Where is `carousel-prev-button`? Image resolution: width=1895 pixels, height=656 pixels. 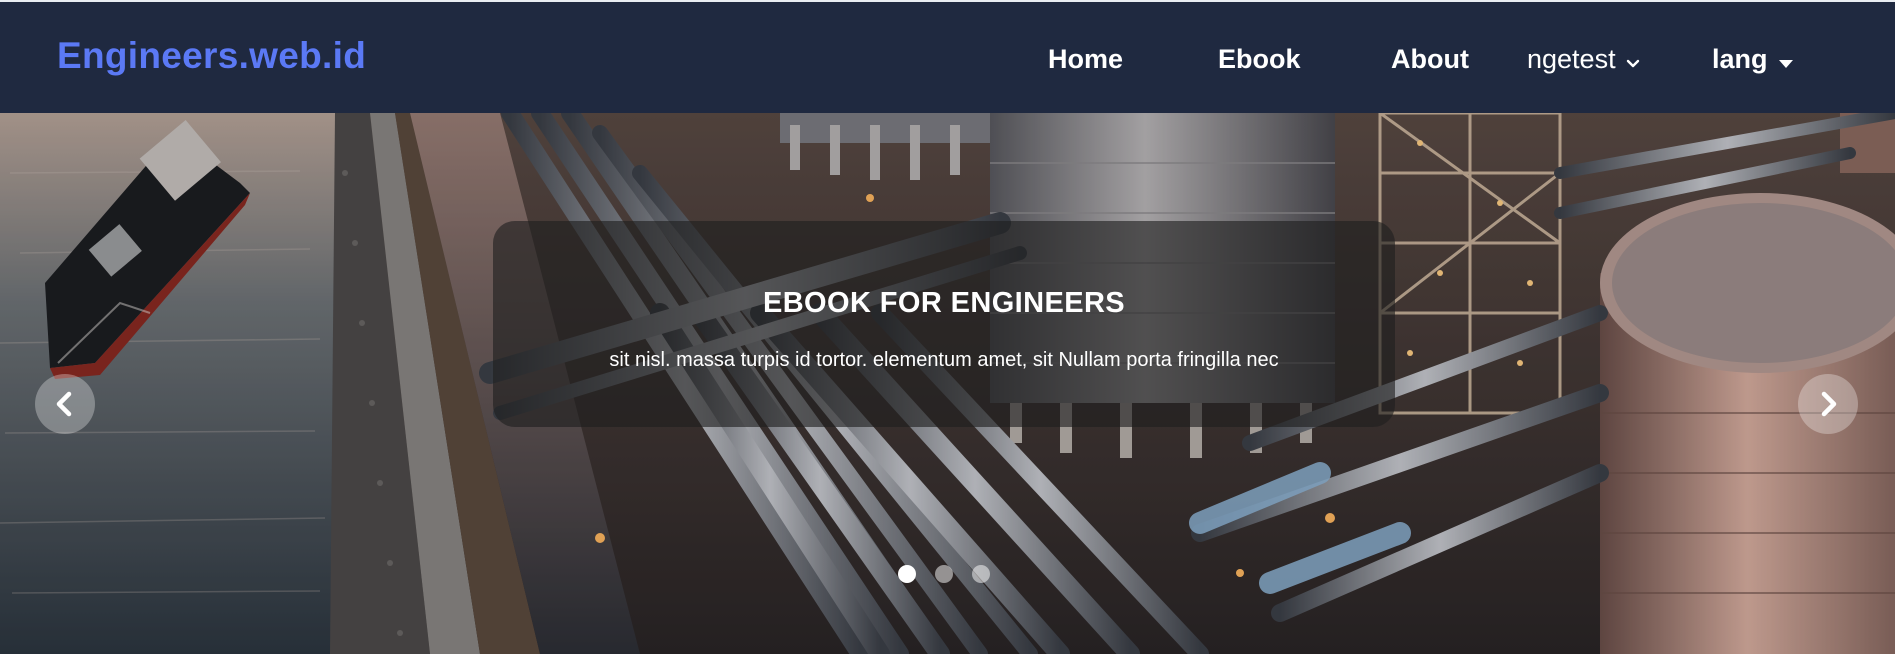
carousel-prev-button is located at coordinates (65, 404).